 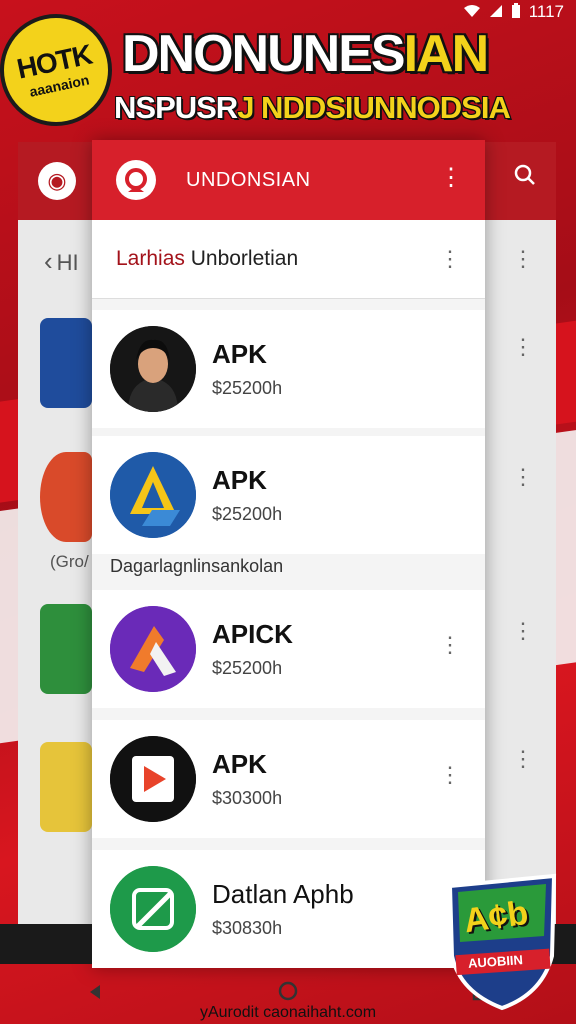 I want to click on section-header: Larhias Unborletian ⋮, so click(x=288, y=259).